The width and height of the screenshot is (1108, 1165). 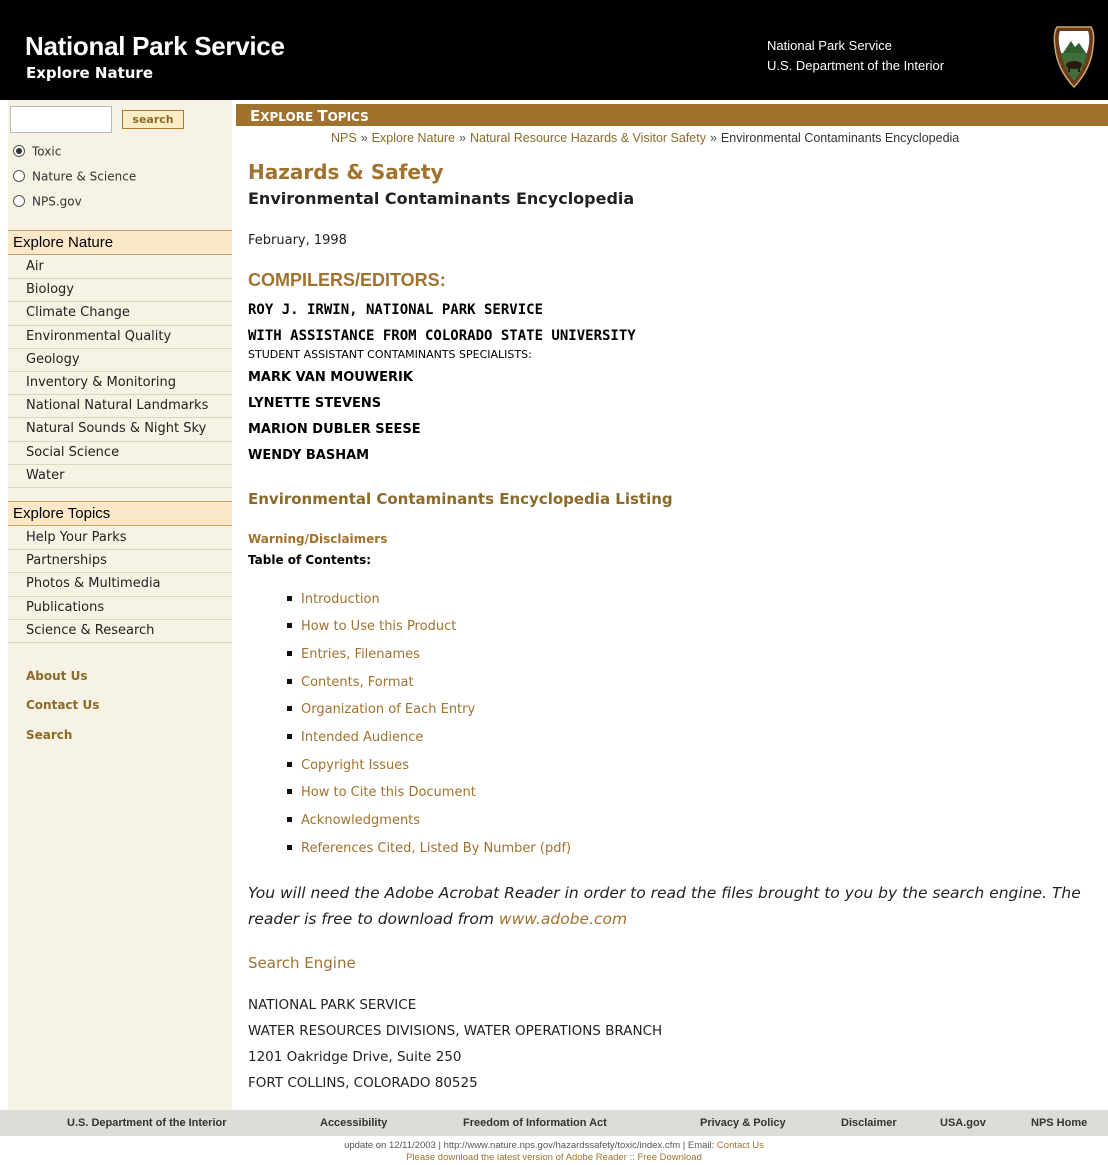 I want to click on sidebar-item-social-science: Social Science, so click(x=120, y=453).